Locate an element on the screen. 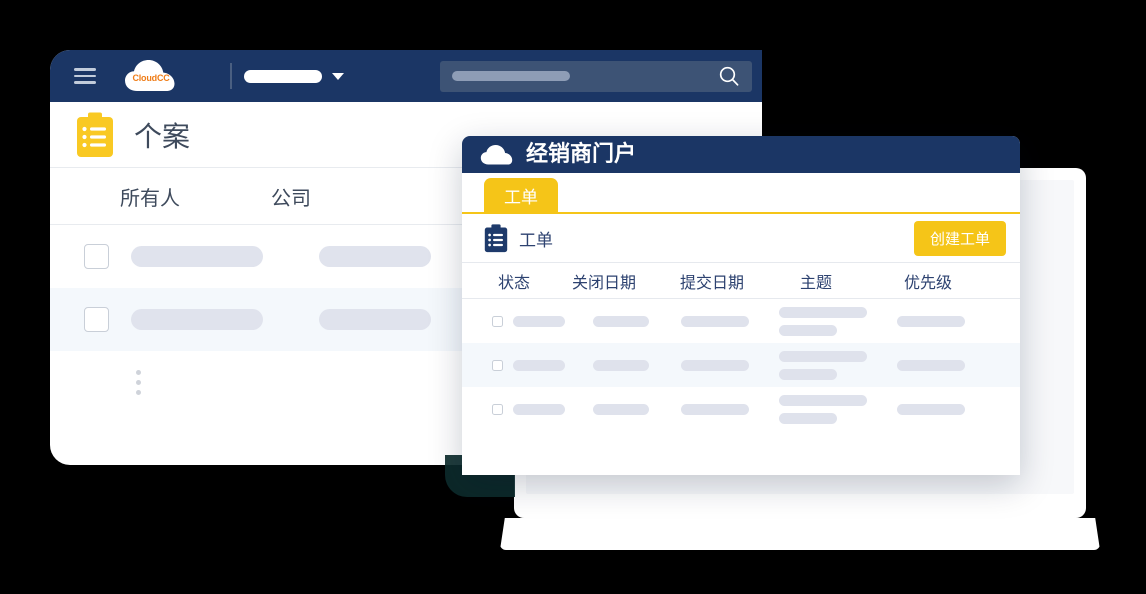 The height and width of the screenshot is (594, 1146). work-order-section-header: 工单 创建工单 is located at coordinates (741, 238).